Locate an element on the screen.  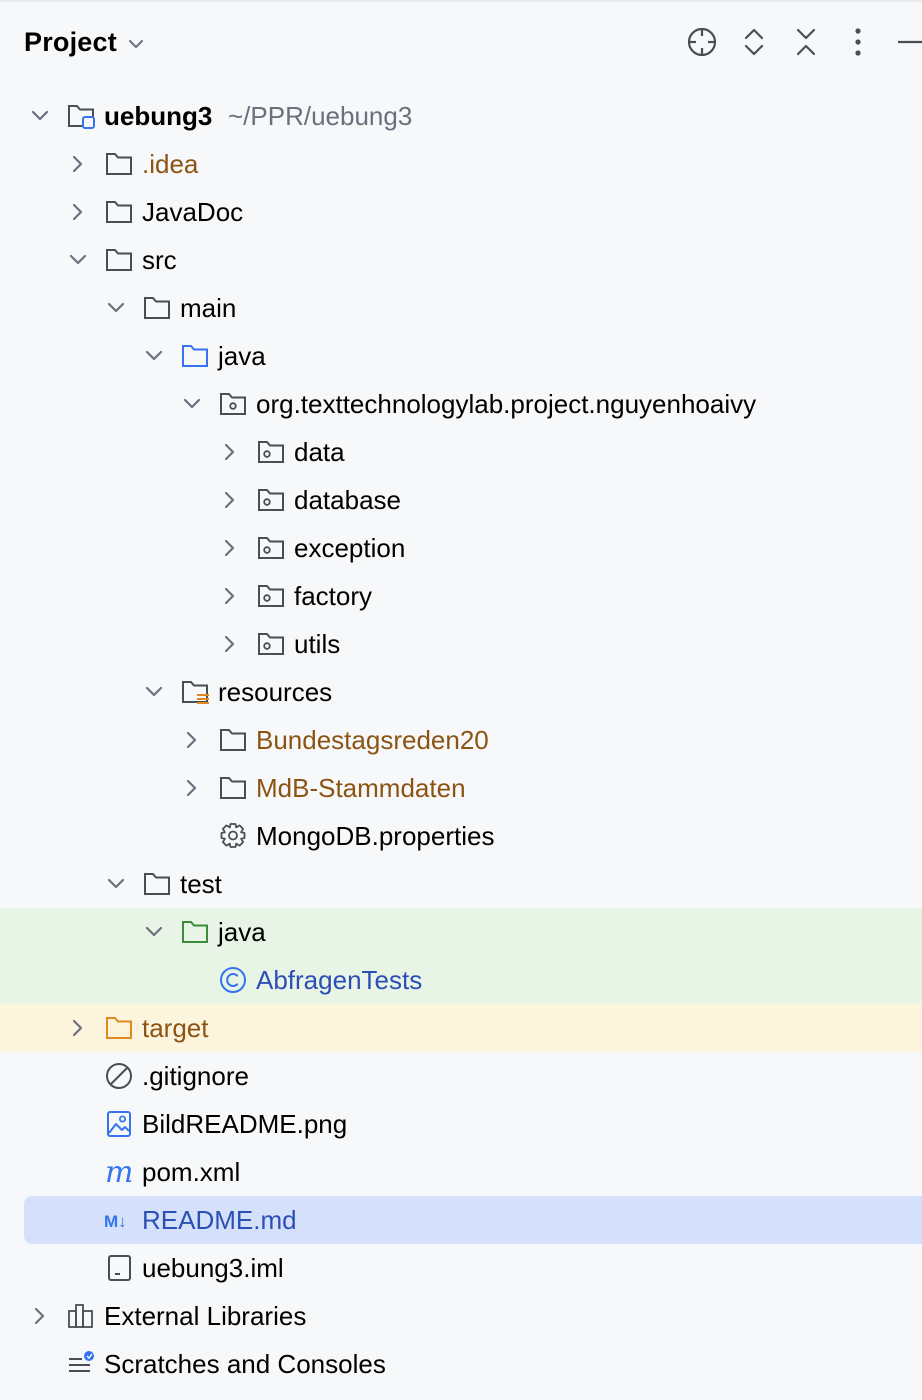
tree-row-gitignore: .gitignore is located at coordinates (461, 1076).